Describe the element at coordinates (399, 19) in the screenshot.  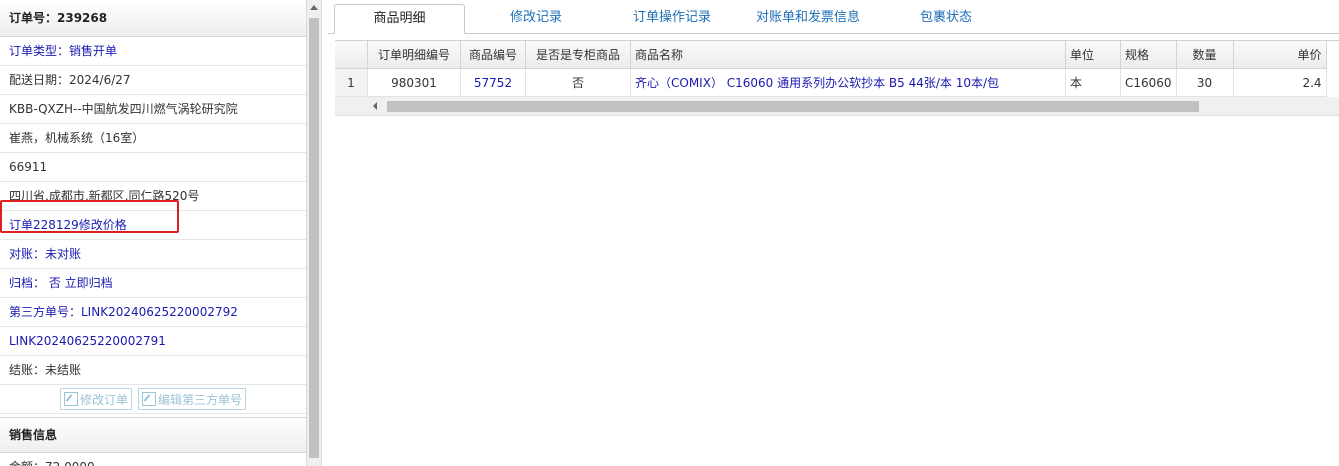
I see `tab-product-details: 商品明细` at that location.